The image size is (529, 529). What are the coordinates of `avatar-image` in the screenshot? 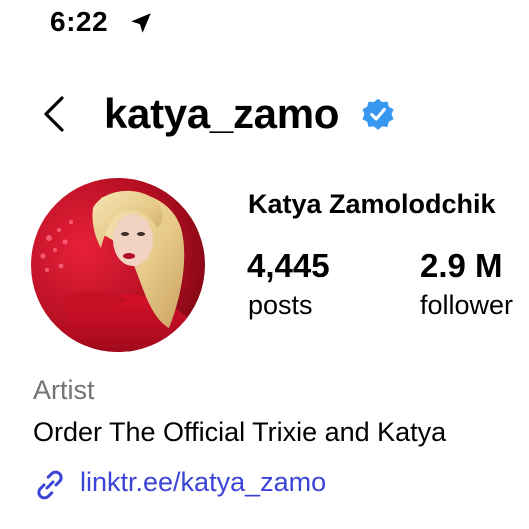 It's located at (118, 265).